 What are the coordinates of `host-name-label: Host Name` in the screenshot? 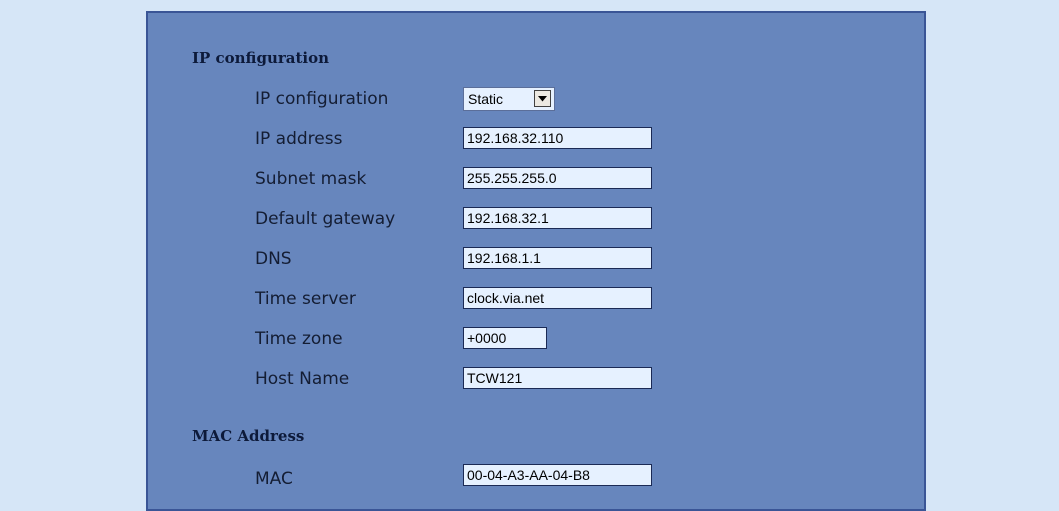 It's located at (302, 379).